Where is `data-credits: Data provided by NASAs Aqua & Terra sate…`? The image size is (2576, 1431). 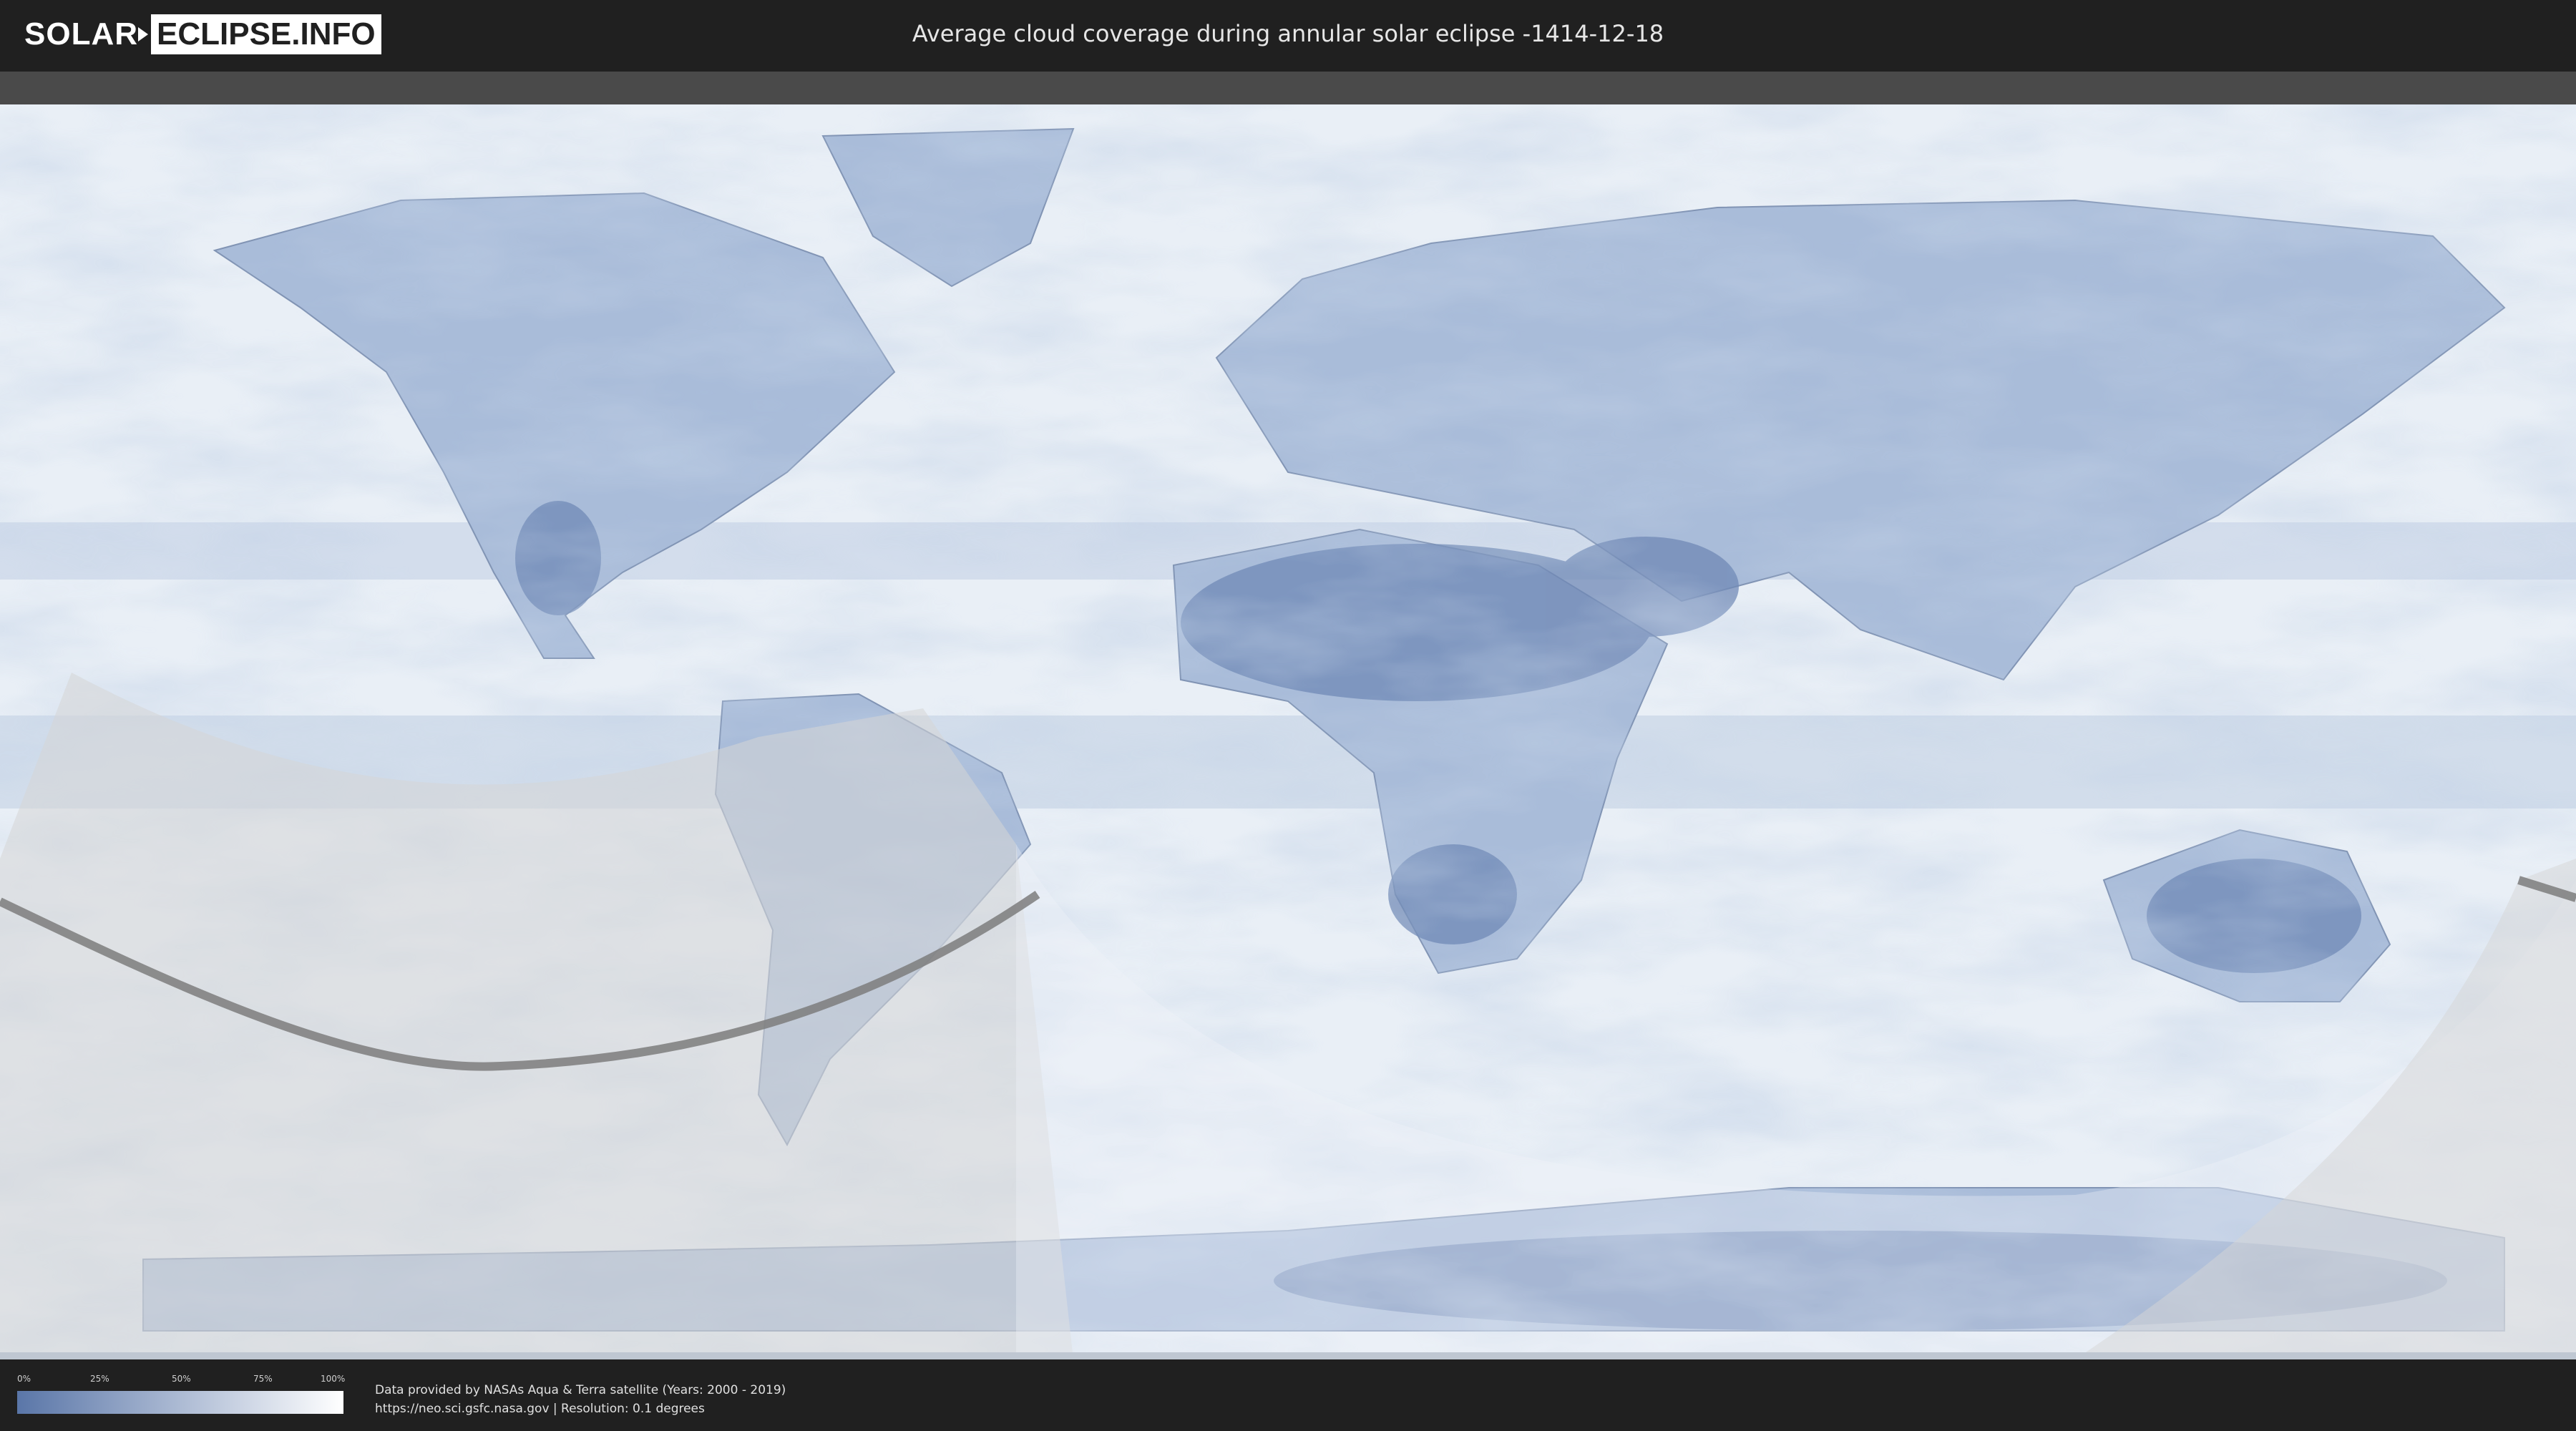 data-credits: Data provided by NASAs Aqua & Terra sate… is located at coordinates (580, 1399).